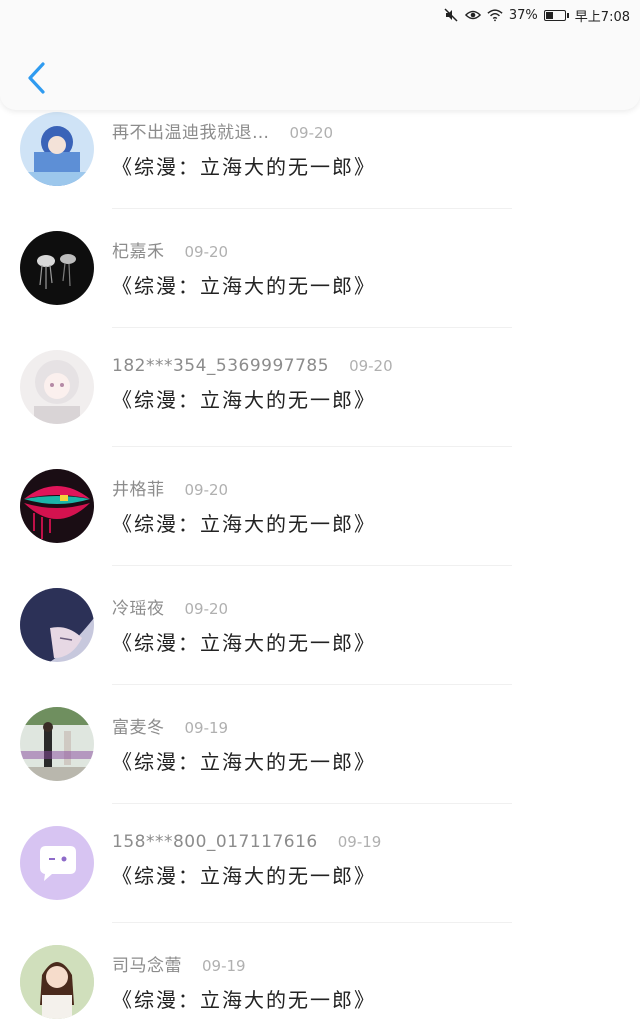 The height and width of the screenshot is (1024, 640). What do you see at coordinates (57, 149) in the screenshot?
I see `anime-blue-avatar` at bounding box center [57, 149].